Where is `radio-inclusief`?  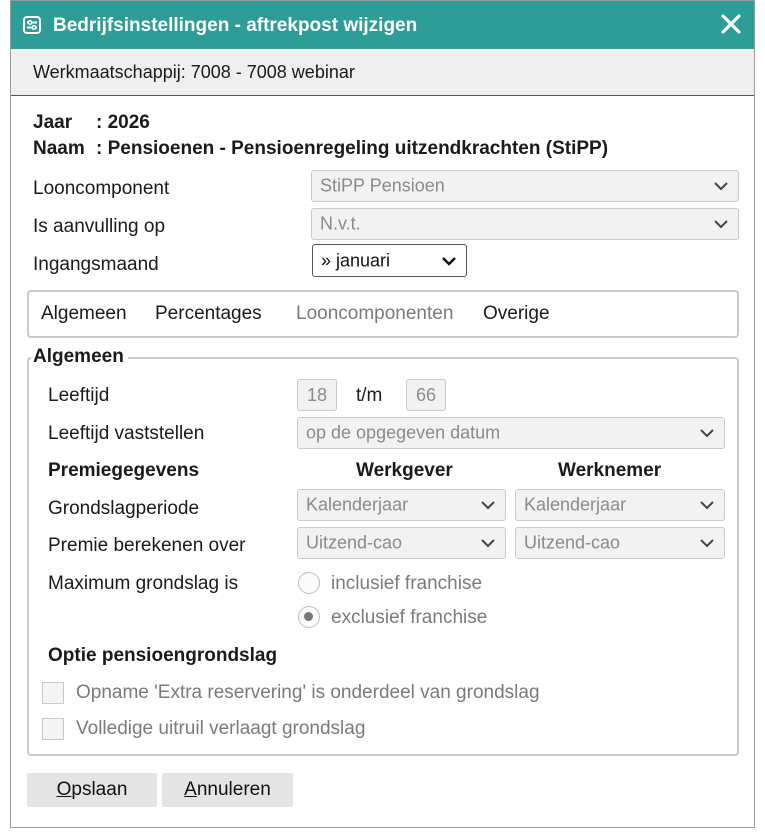 radio-inclusief is located at coordinates (309, 583).